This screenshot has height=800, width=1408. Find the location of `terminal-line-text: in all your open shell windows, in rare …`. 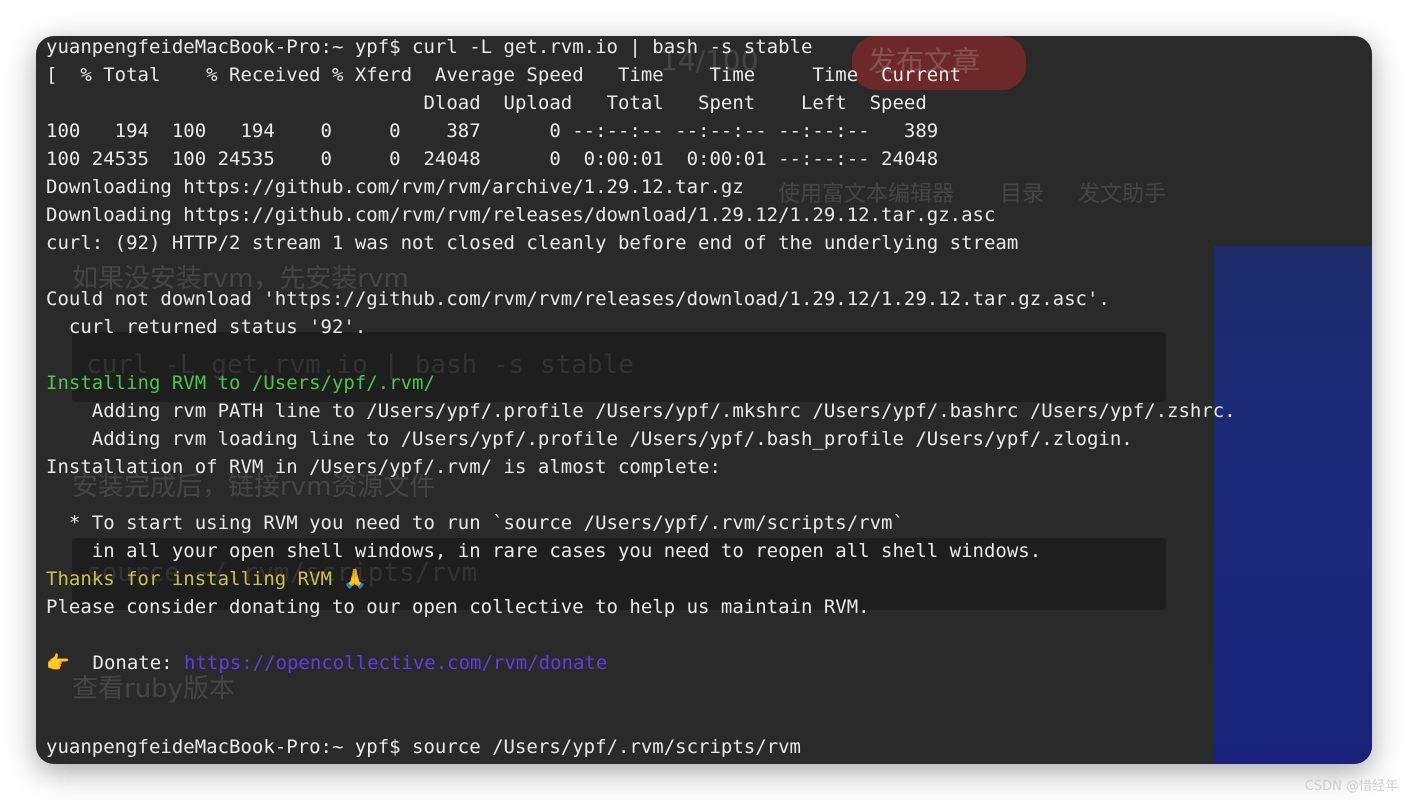

terminal-line-text: in all your open shell windows, in rare … is located at coordinates (544, 551).